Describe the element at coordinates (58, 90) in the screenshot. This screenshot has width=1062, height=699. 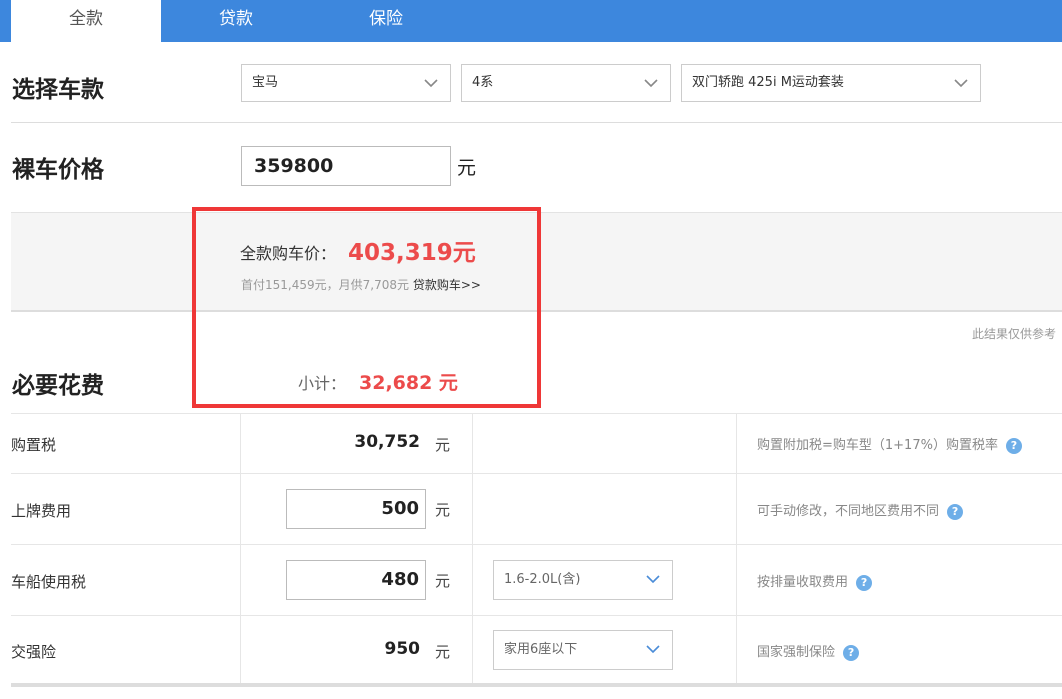
I see `select-car-heading: 选择车款` at that location.